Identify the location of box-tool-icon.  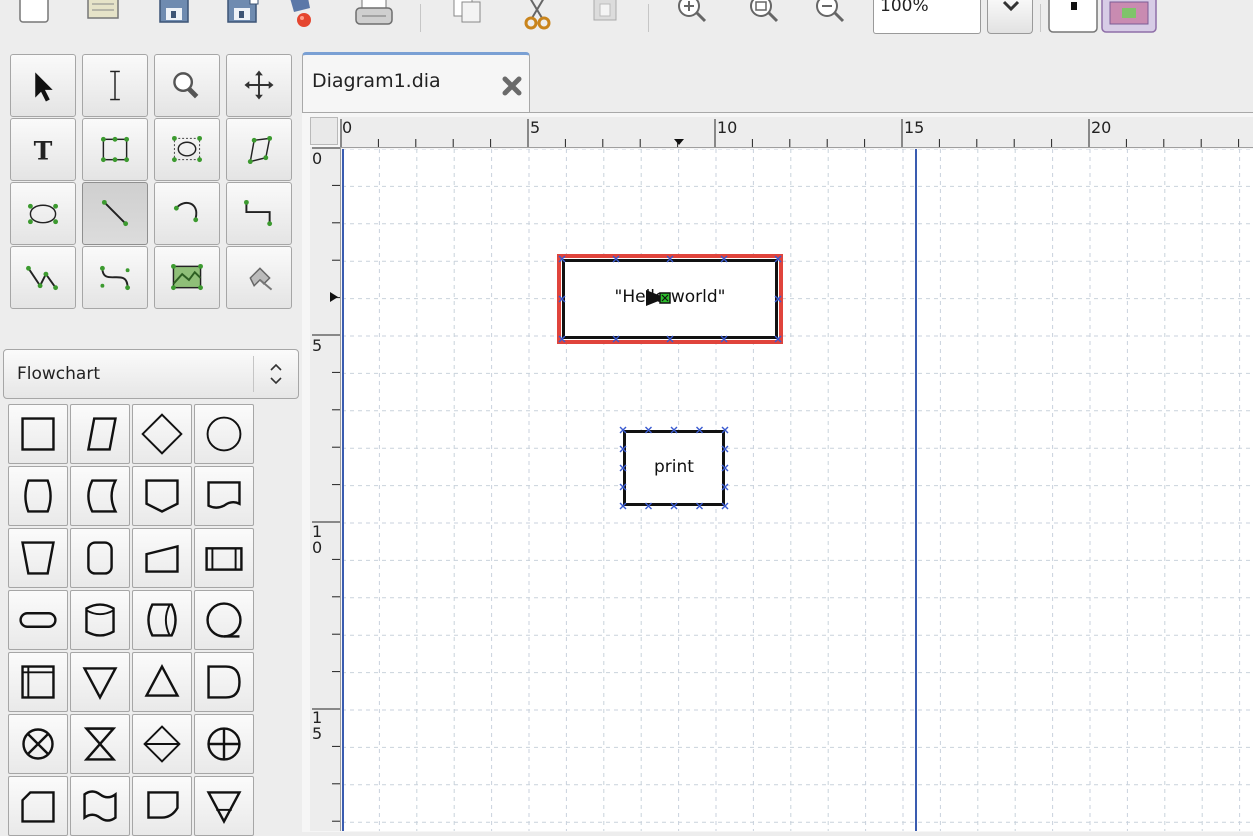
(115, 149).